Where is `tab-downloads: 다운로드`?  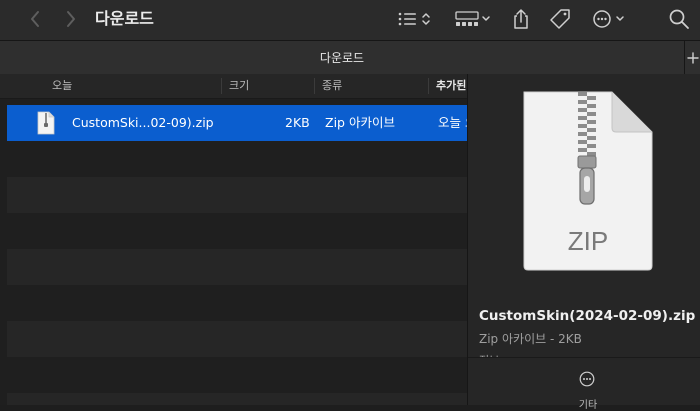 tab-downloads: 다운로드 is located at coordinates (342, 58).